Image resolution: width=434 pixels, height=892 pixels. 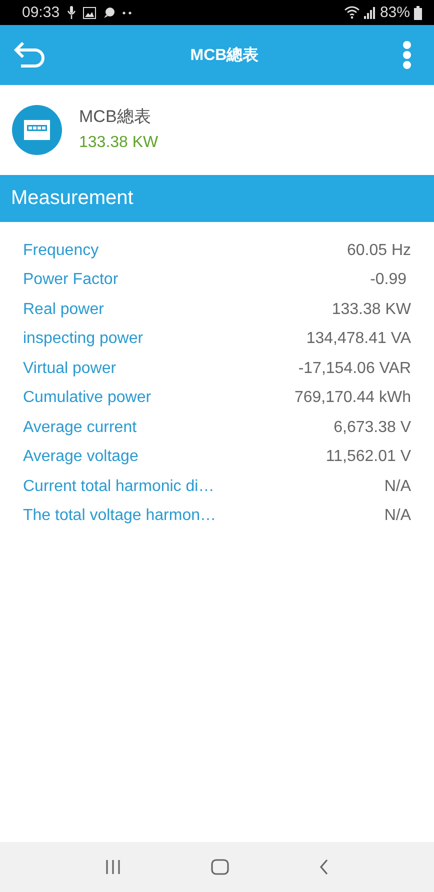 I want to click on measurement-value: -17,154.06 VAR, so click(x=354, y=369).